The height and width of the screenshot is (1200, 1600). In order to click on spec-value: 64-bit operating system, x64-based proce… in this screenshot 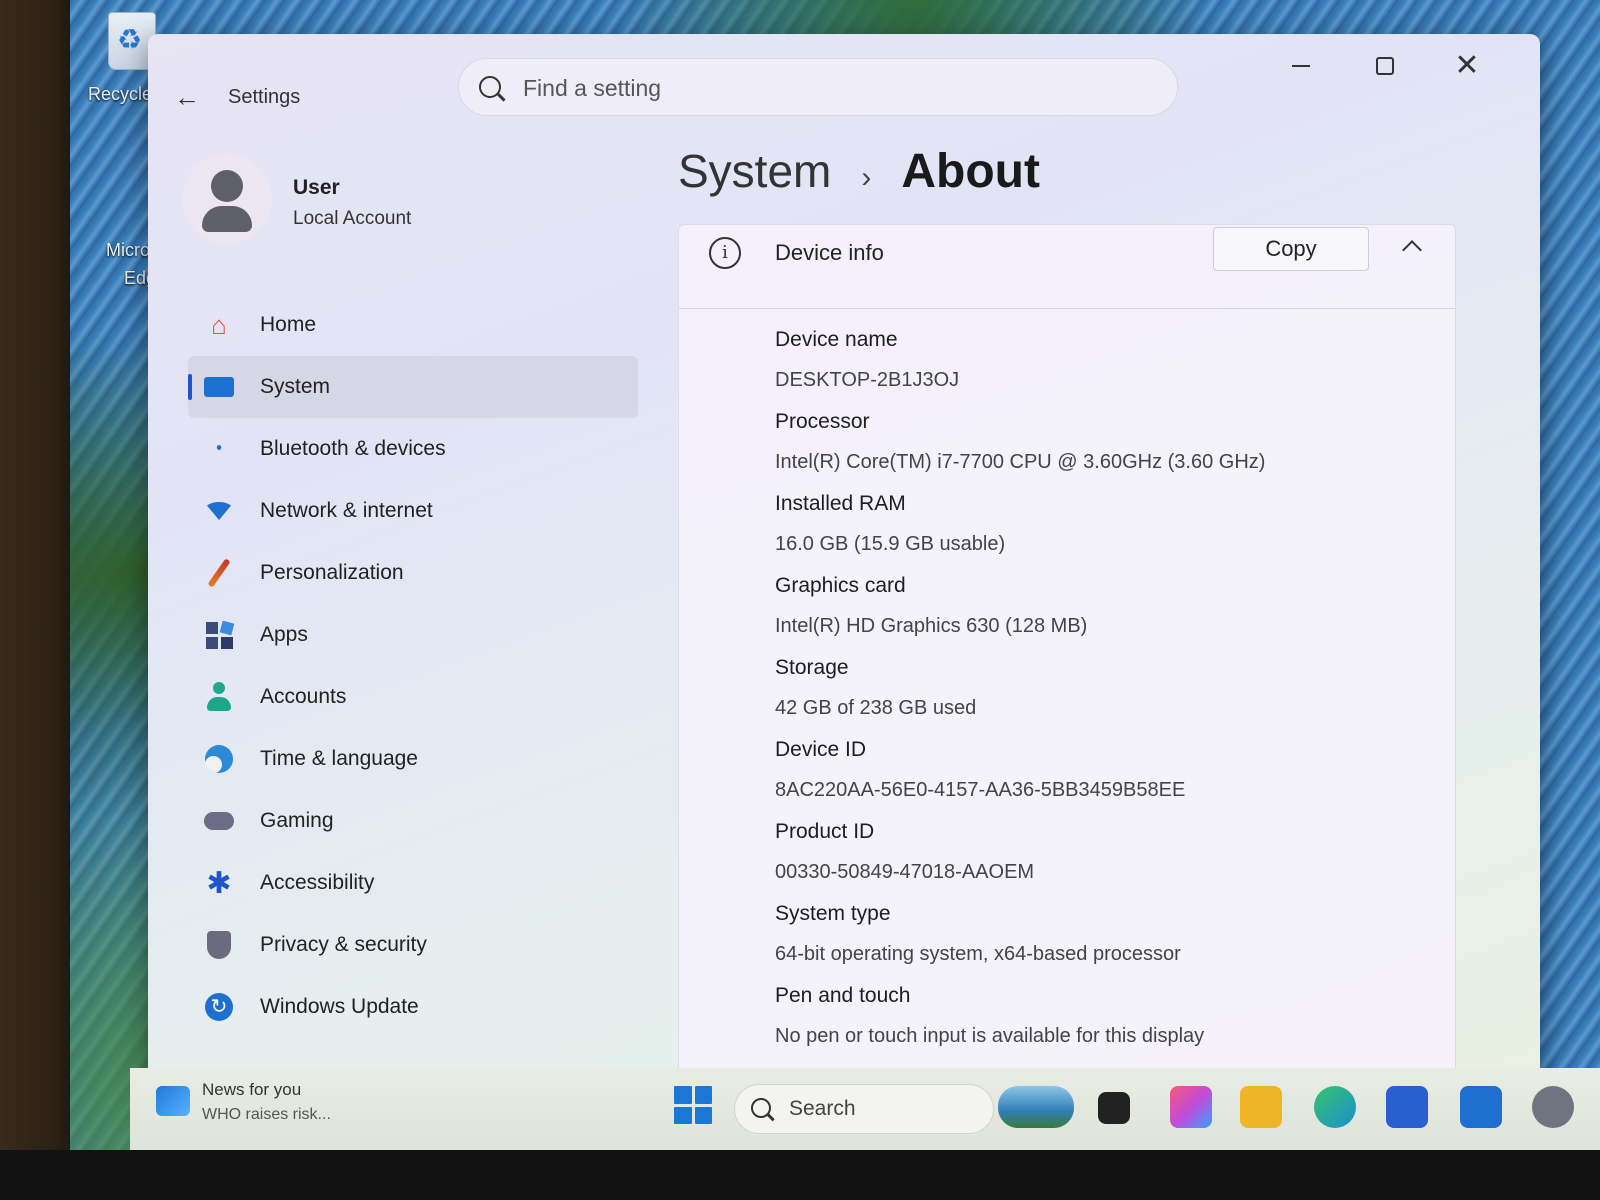, I will do `click(978, 954)`.